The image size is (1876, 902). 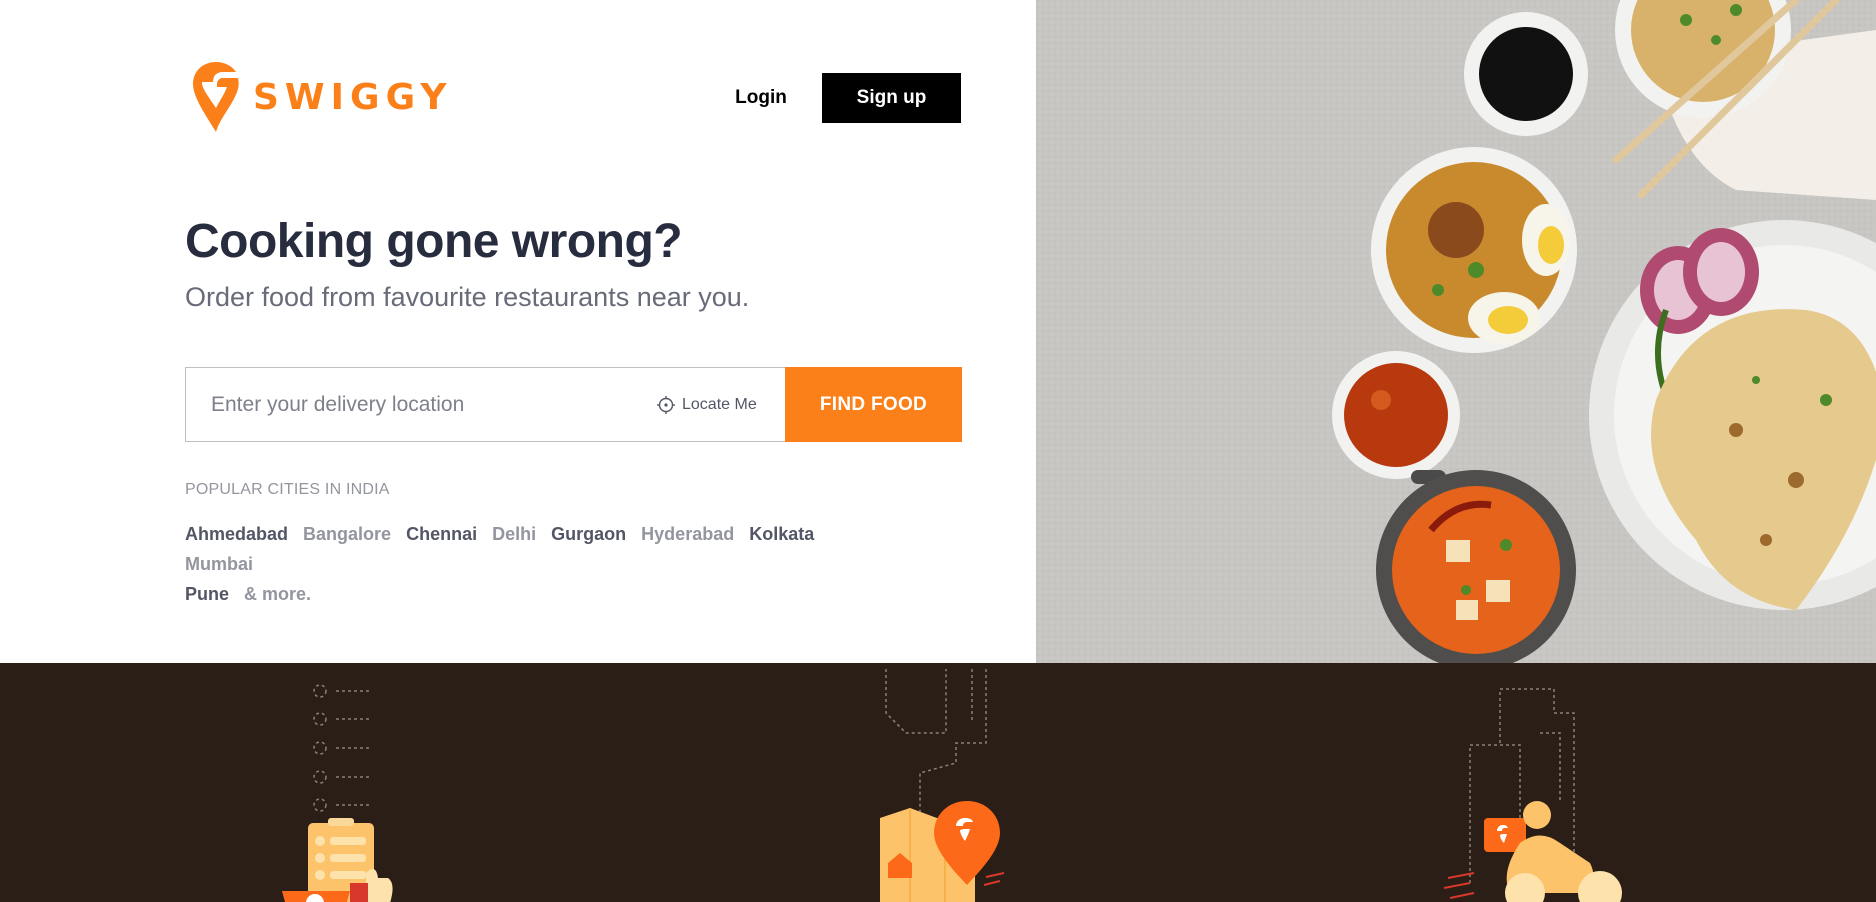 I want to click on city-link-delhi: Delhi, so click(x=514, y=534).